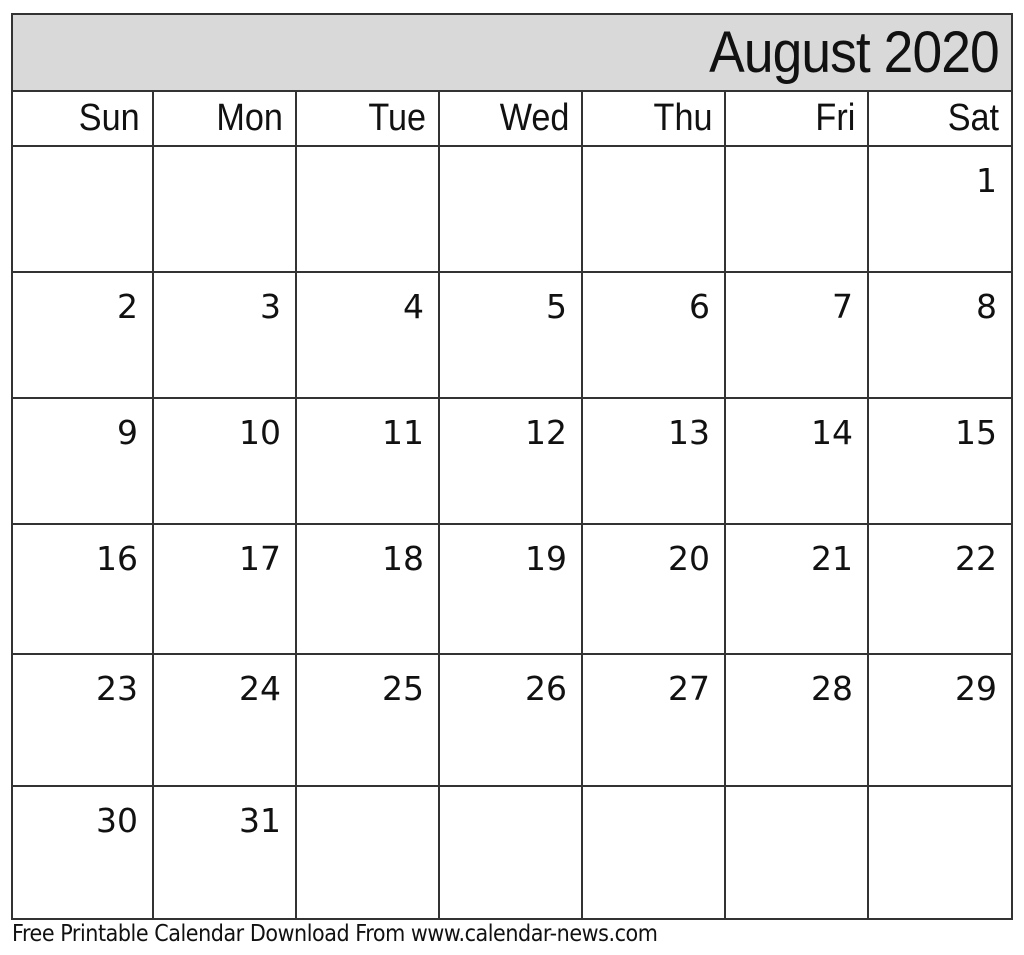  Describe the element at coordinates (546, 558) in the screenshot. I see `day-number: 19` at that location.